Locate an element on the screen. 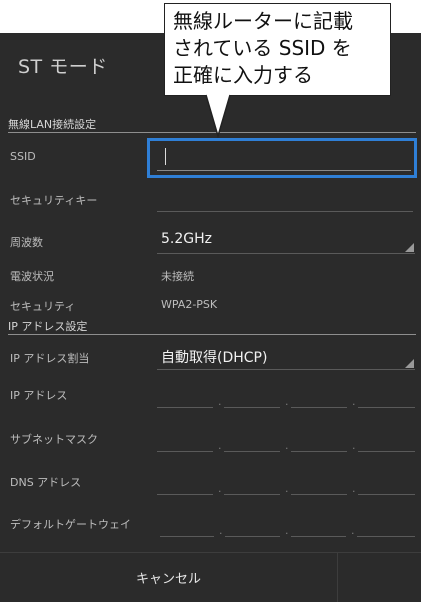 Image resolution: width=421 pixels, height=602 pixels. signal-label: 電波状況 is located at coordinates (32, 276).